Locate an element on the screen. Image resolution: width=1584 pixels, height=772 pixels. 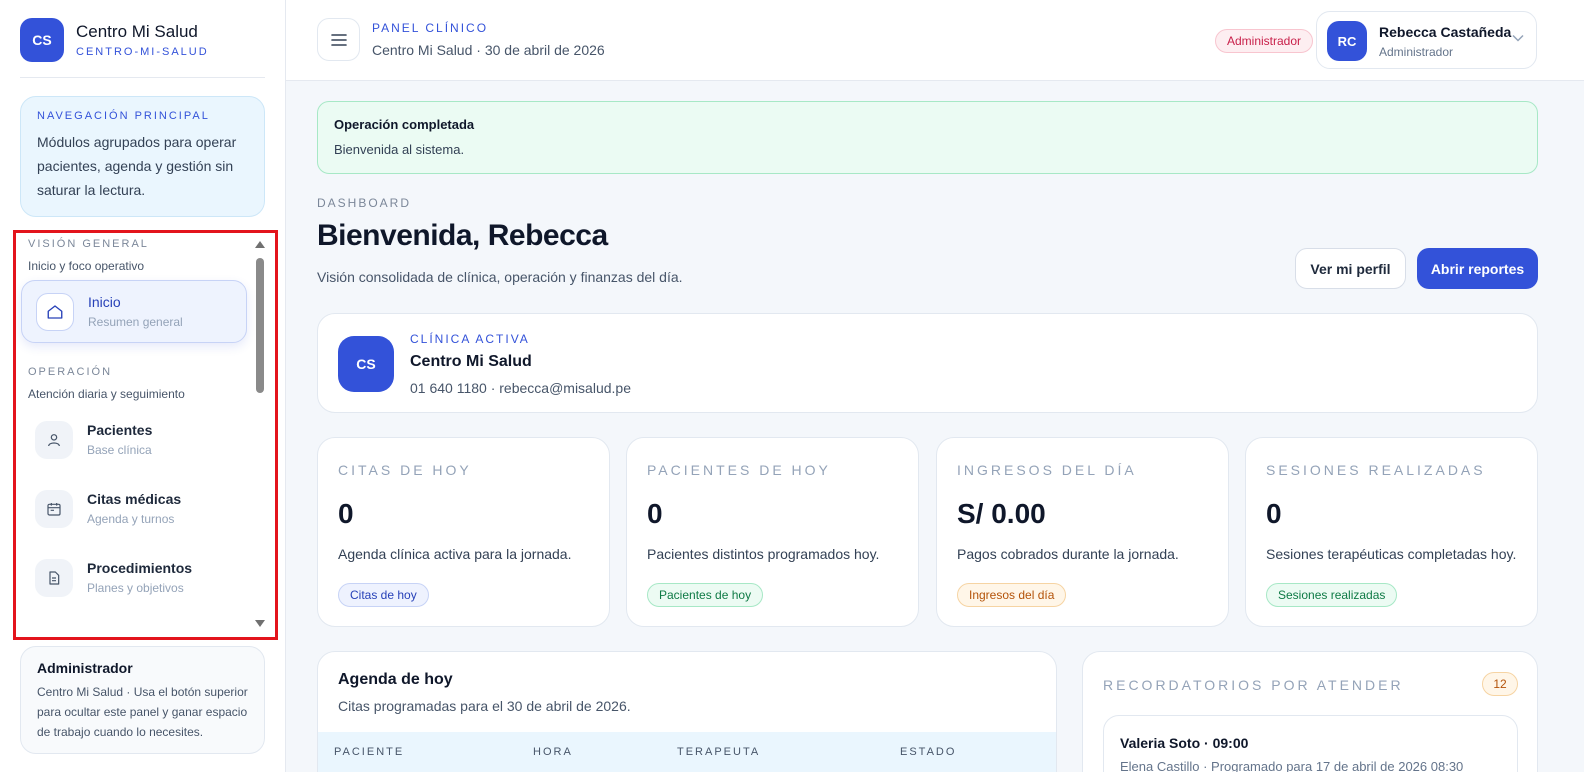
open-reports-button: Abrir reportes is located at coordinates (1477, 268).